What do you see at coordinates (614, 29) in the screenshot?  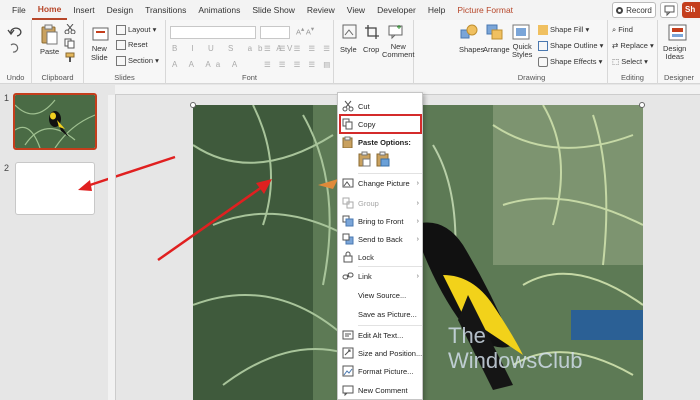 I see `find-icon: ⌕` at bounding box center [614, 29].